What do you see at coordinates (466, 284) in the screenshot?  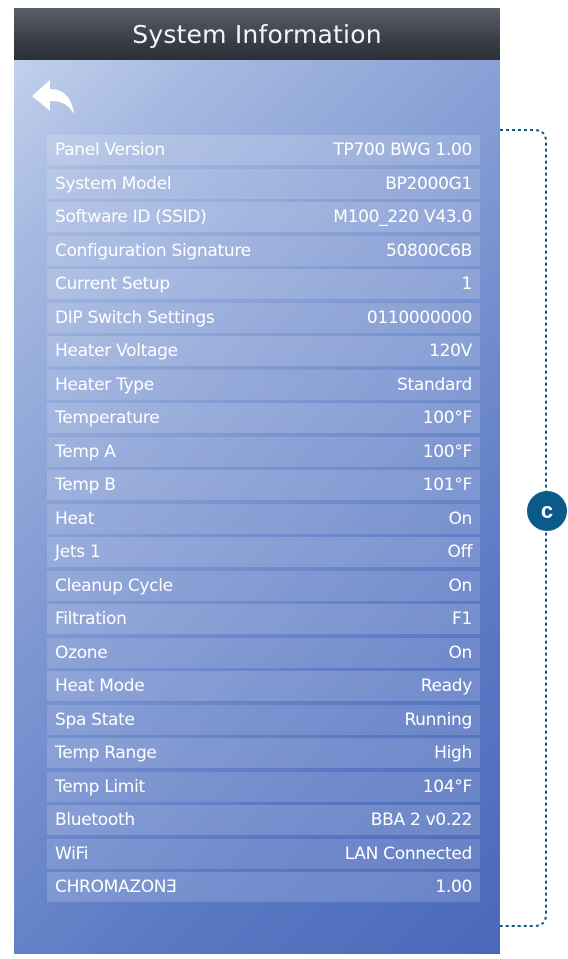 I see `row-value: 1` at bounding box center [466, 284].